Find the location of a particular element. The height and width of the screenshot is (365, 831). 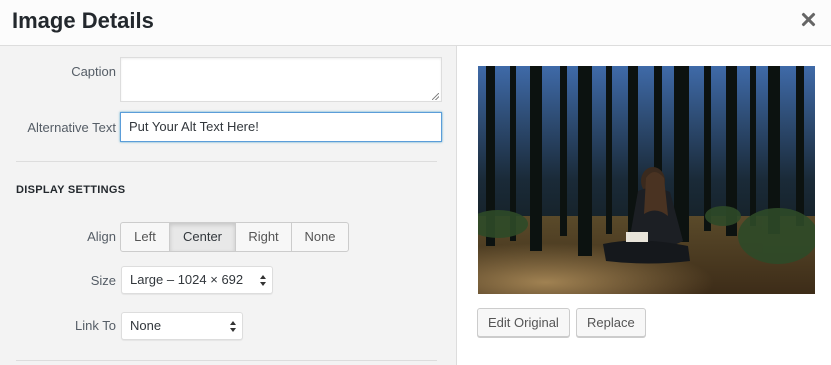

link-to-label: Link To is located at coordinates (95, 325).